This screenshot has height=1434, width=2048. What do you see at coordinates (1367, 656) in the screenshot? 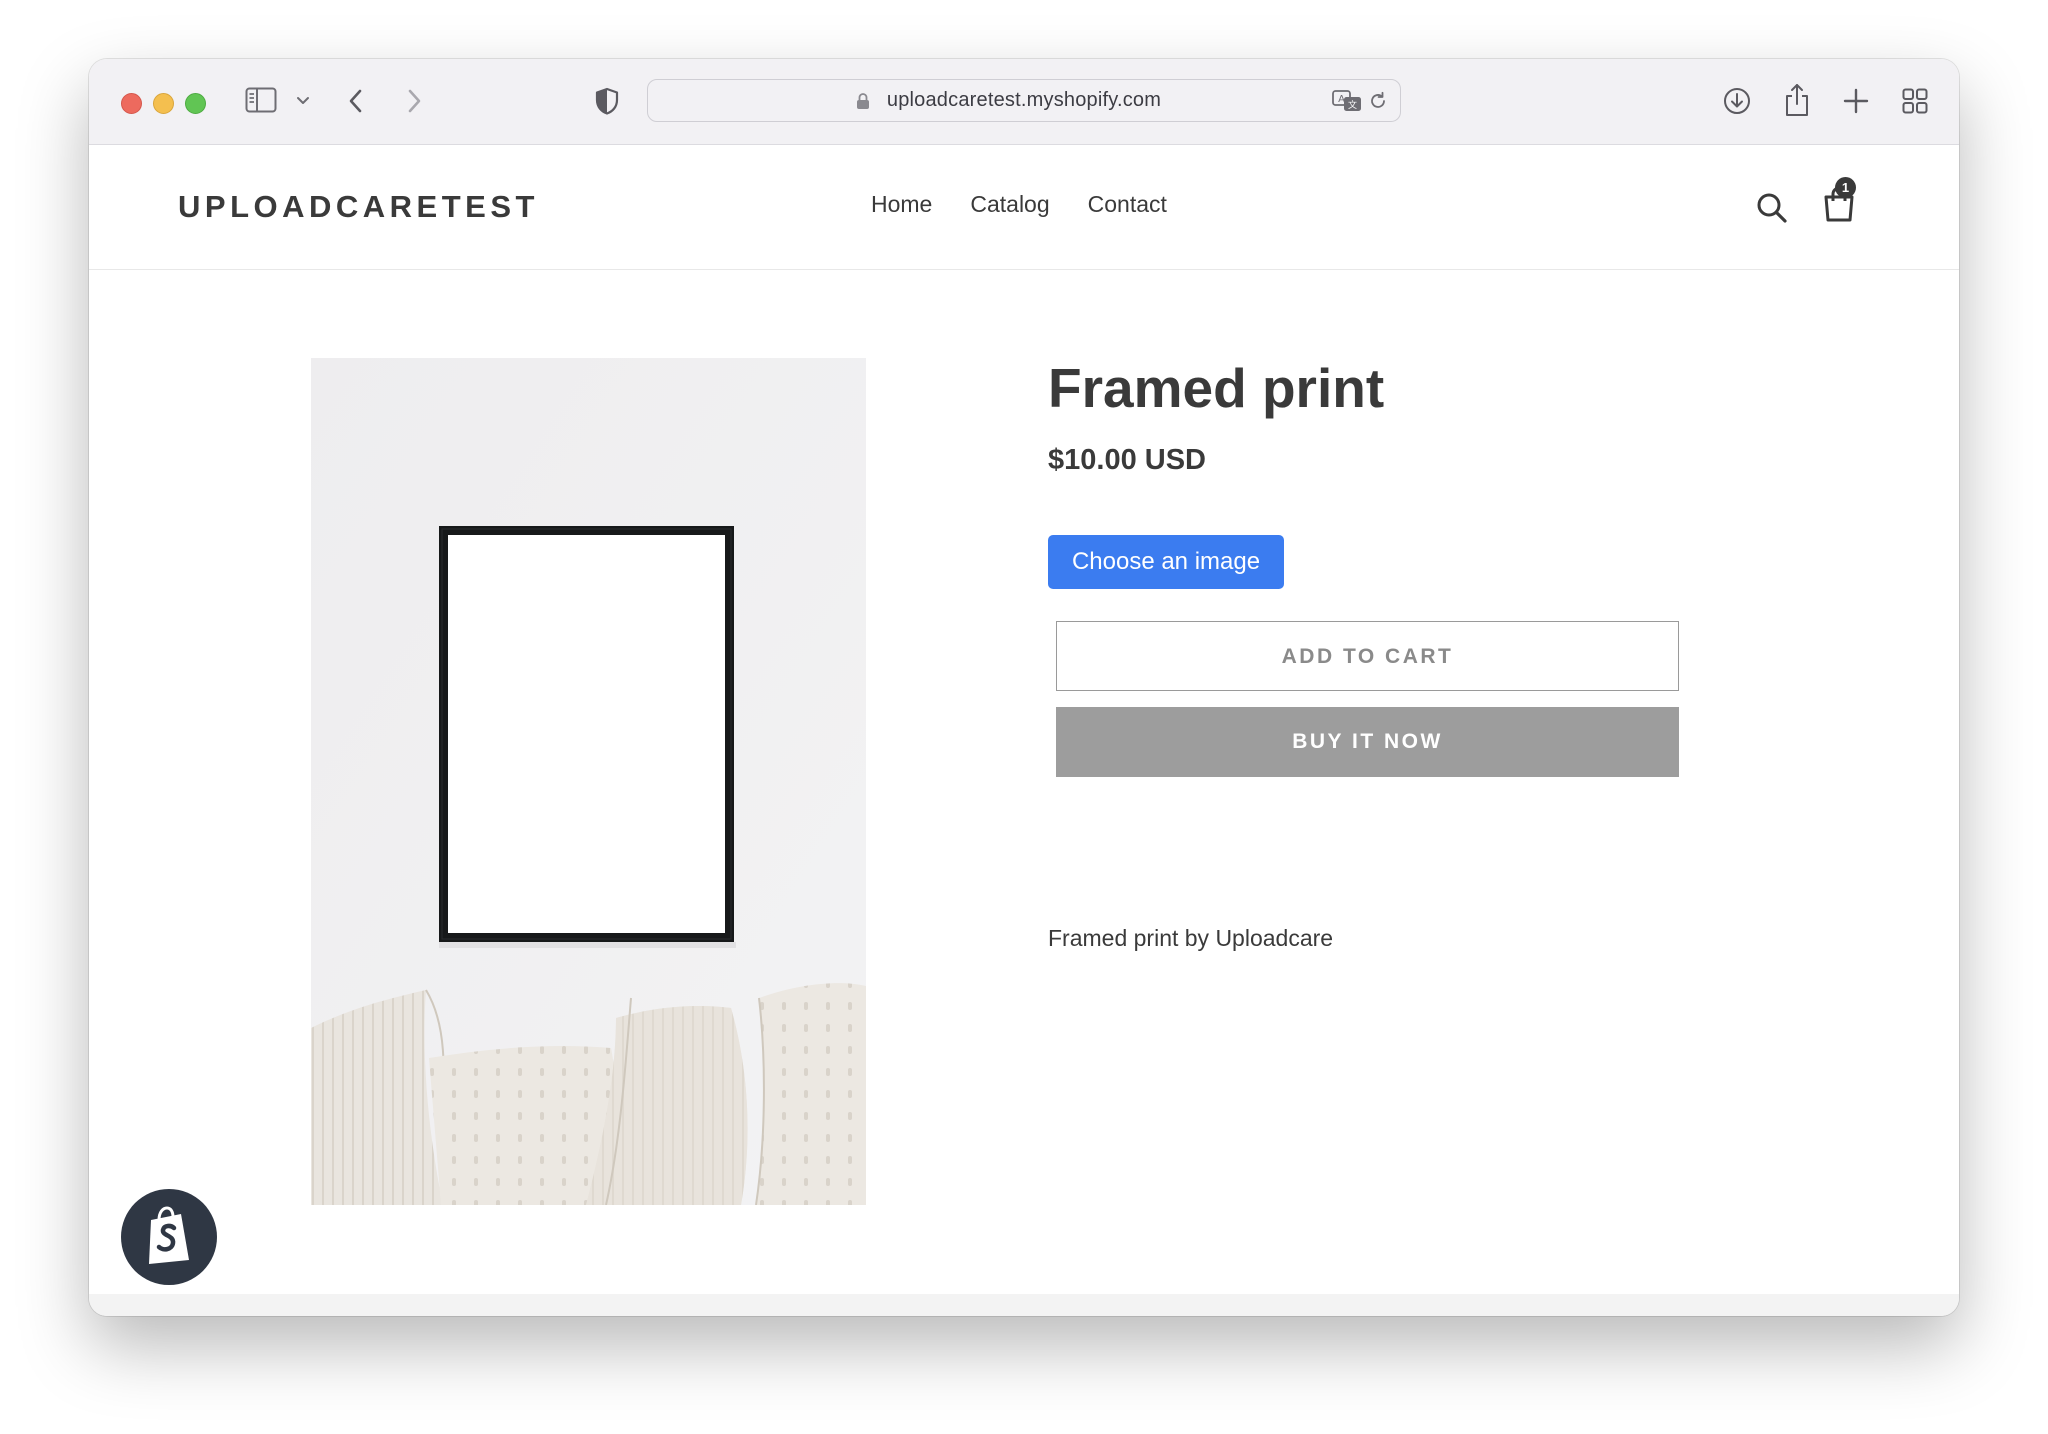
I see `add-to-cart-button: ADD TO CART` at bounding box center [1367, 656].